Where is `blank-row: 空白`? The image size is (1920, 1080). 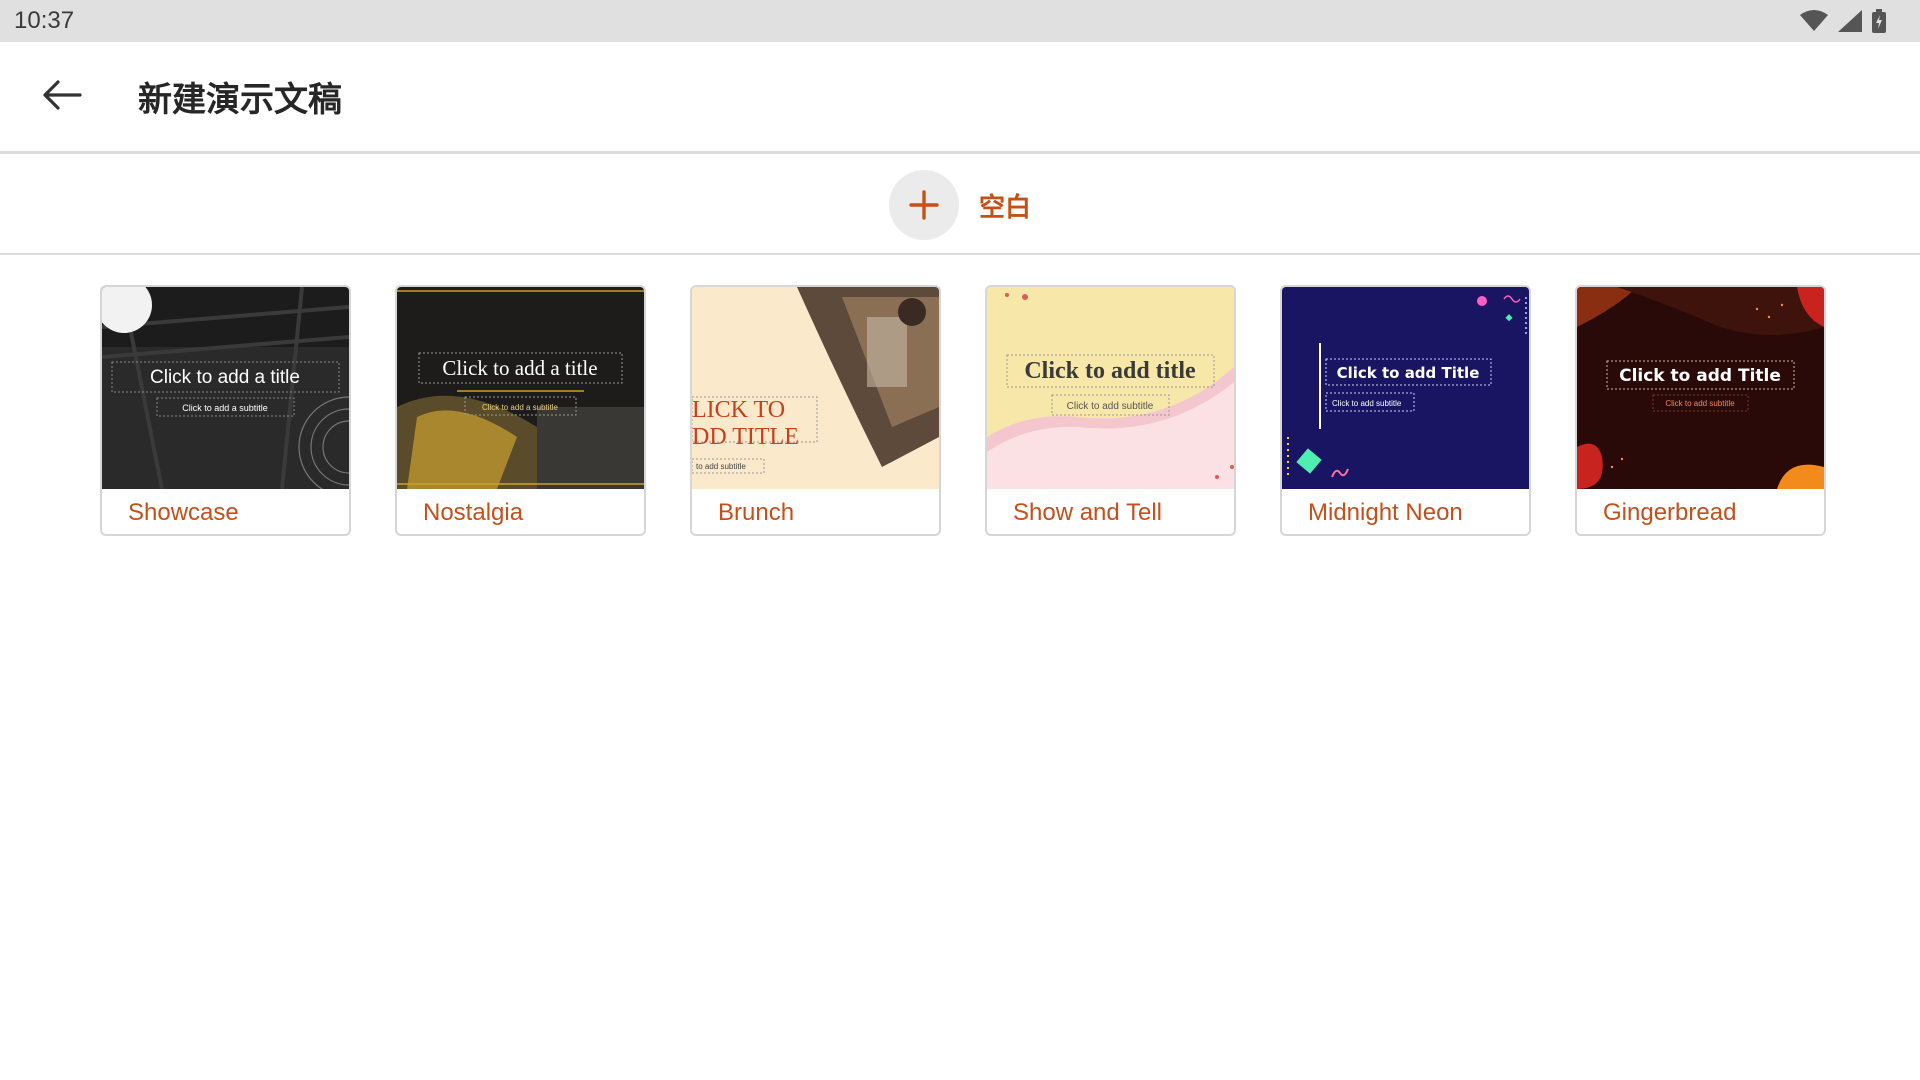
blank-row: 空白 is located at coordinates (960, 206).